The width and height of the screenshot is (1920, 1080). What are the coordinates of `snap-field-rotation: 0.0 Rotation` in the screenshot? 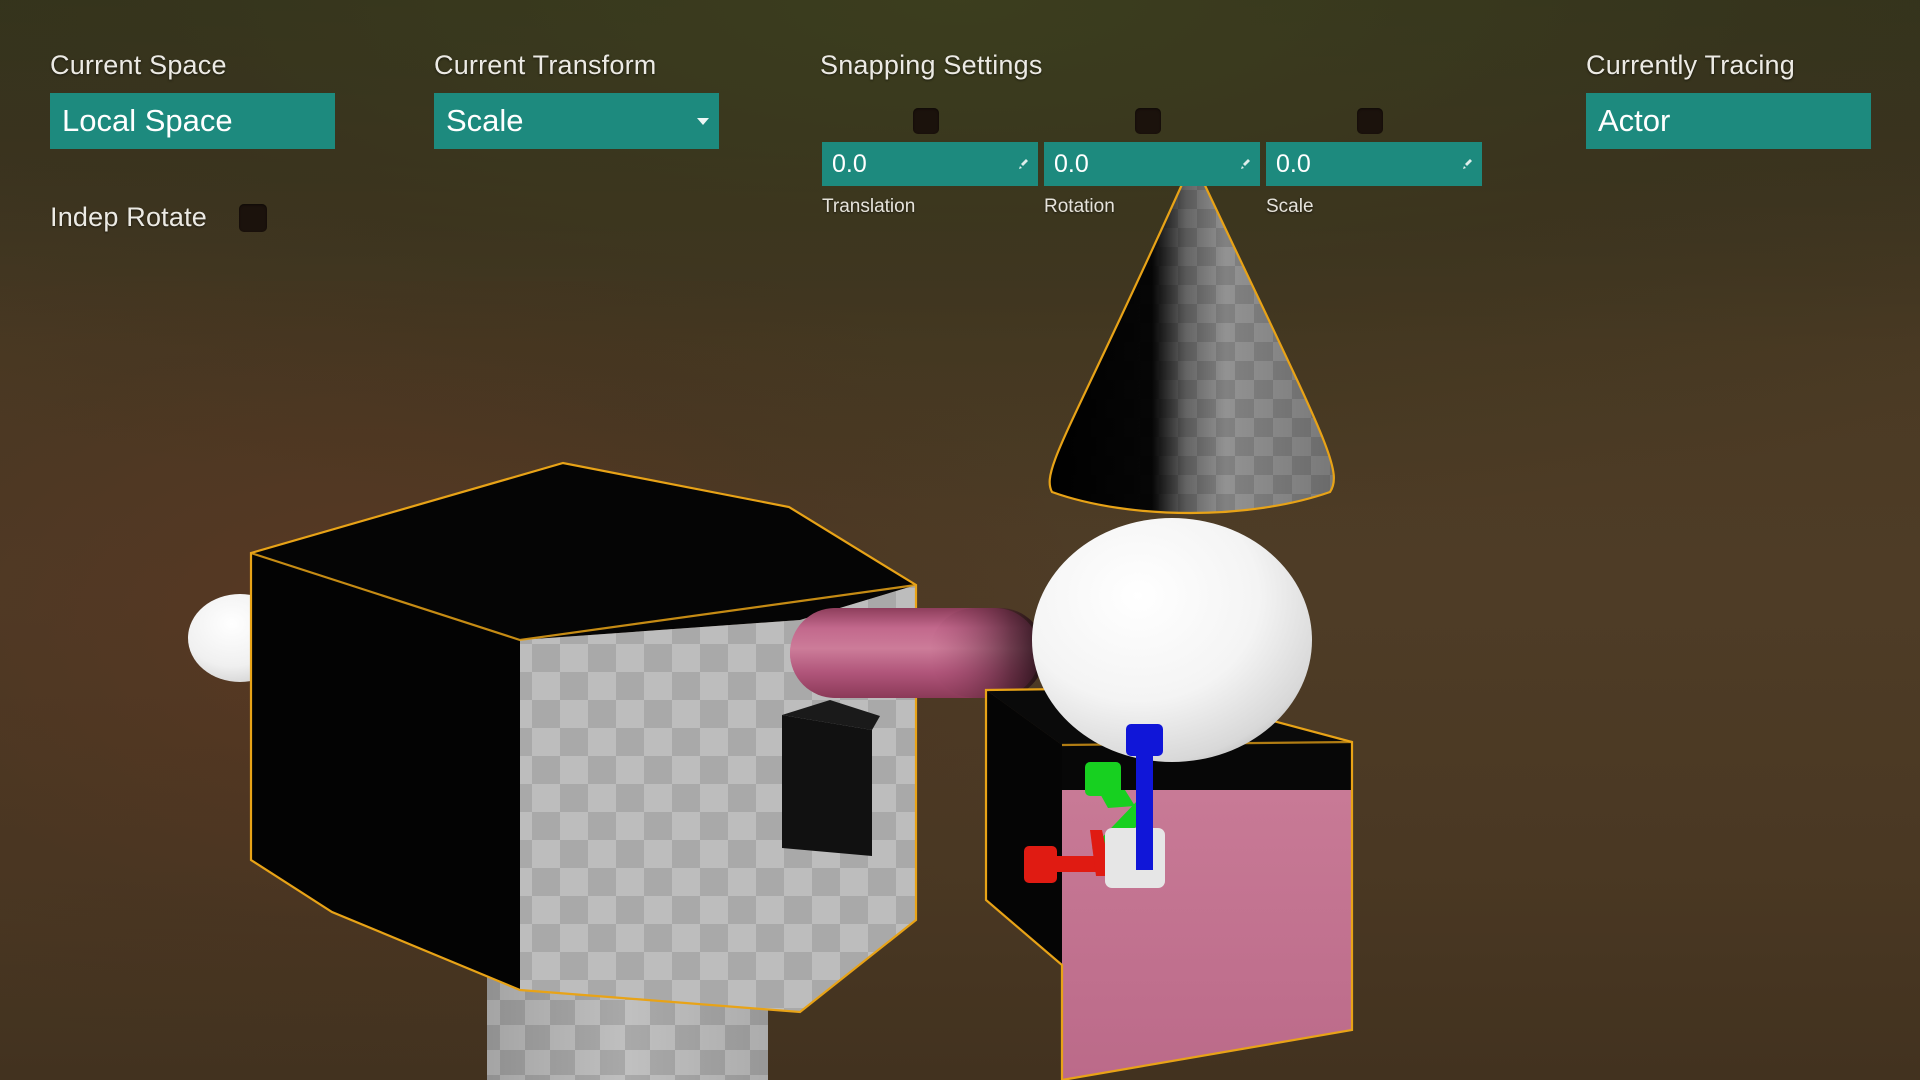 It's located at (1152, 163).